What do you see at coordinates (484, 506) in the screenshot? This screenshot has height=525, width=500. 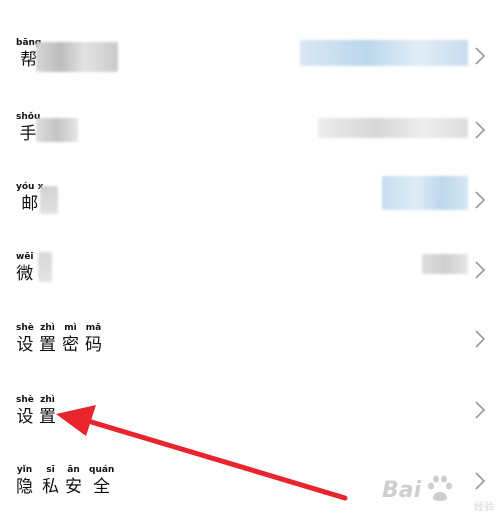 I see `svg-text: 经验` at bounding box center [484, 506].